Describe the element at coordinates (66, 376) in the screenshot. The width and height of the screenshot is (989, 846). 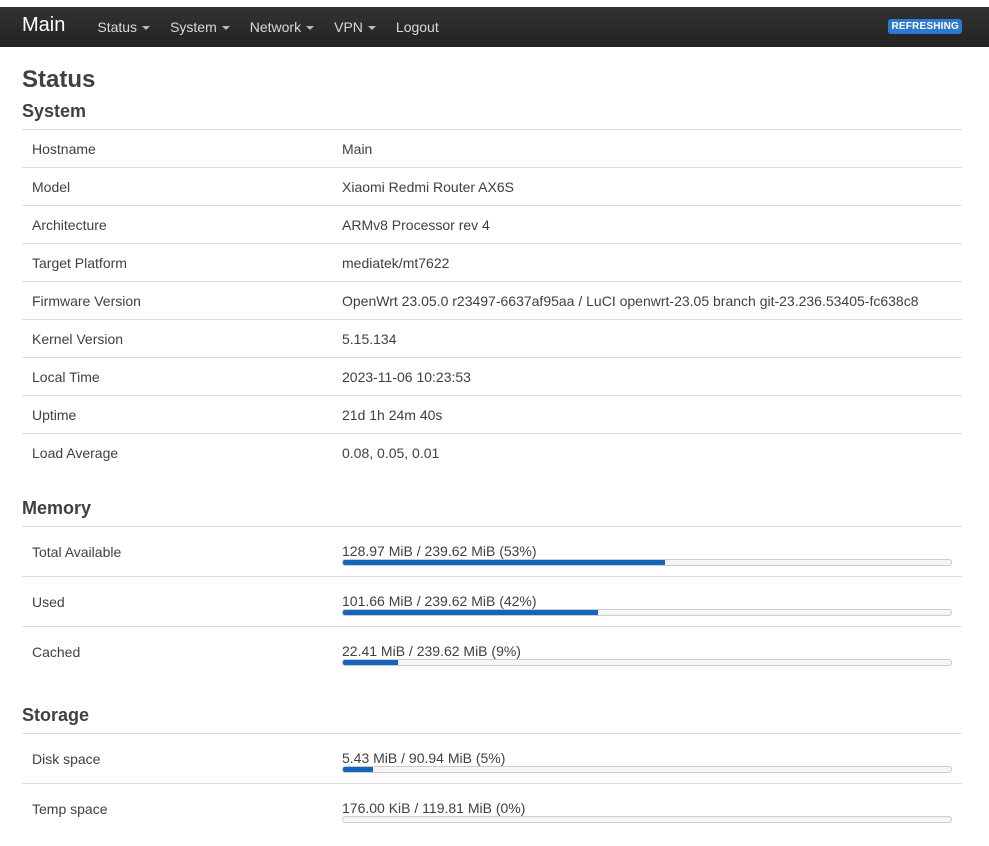
I see `row-label: Local Time` at that location.